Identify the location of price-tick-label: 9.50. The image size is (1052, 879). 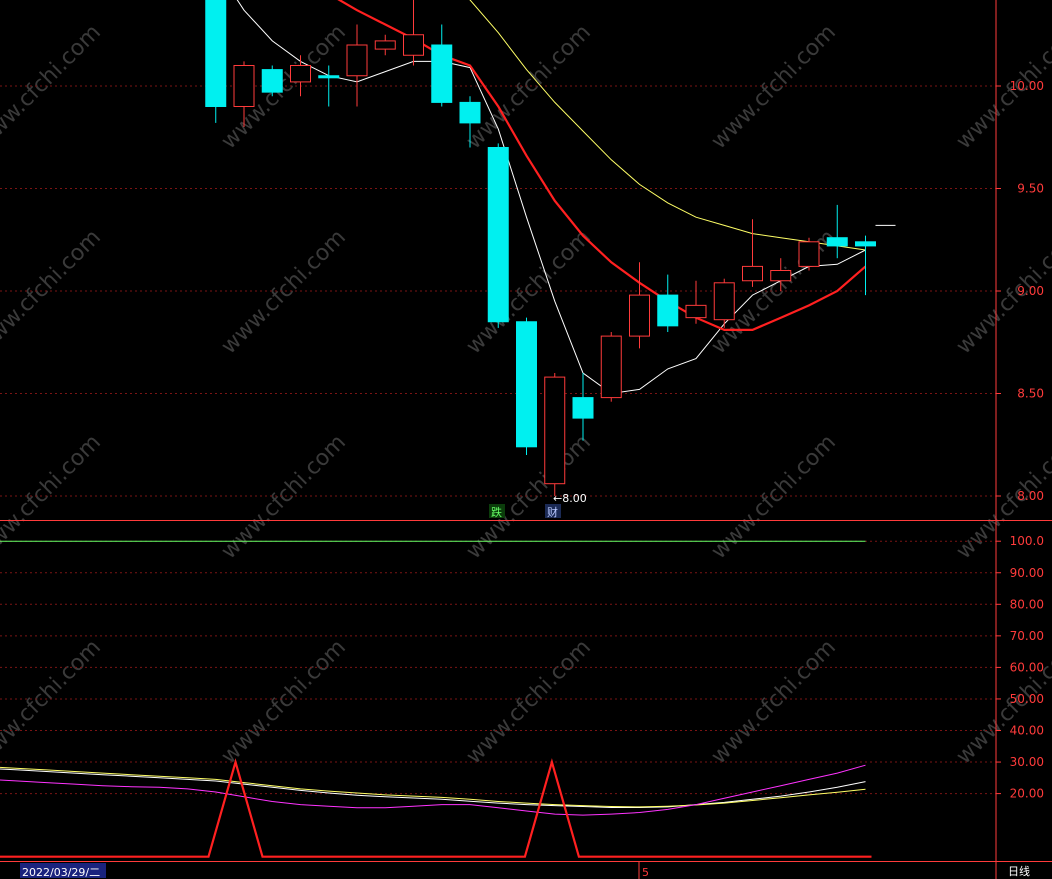
(1030, 189).